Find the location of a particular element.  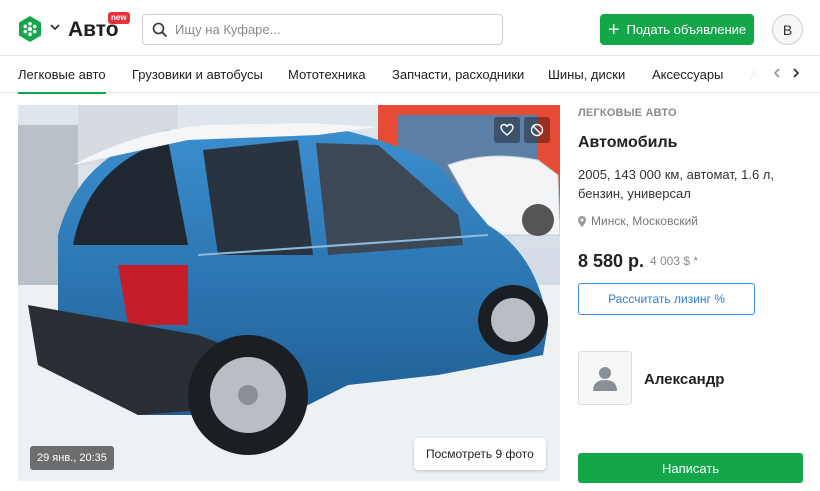

listing-title: Автомобиль is located at coordinates (628, 142).